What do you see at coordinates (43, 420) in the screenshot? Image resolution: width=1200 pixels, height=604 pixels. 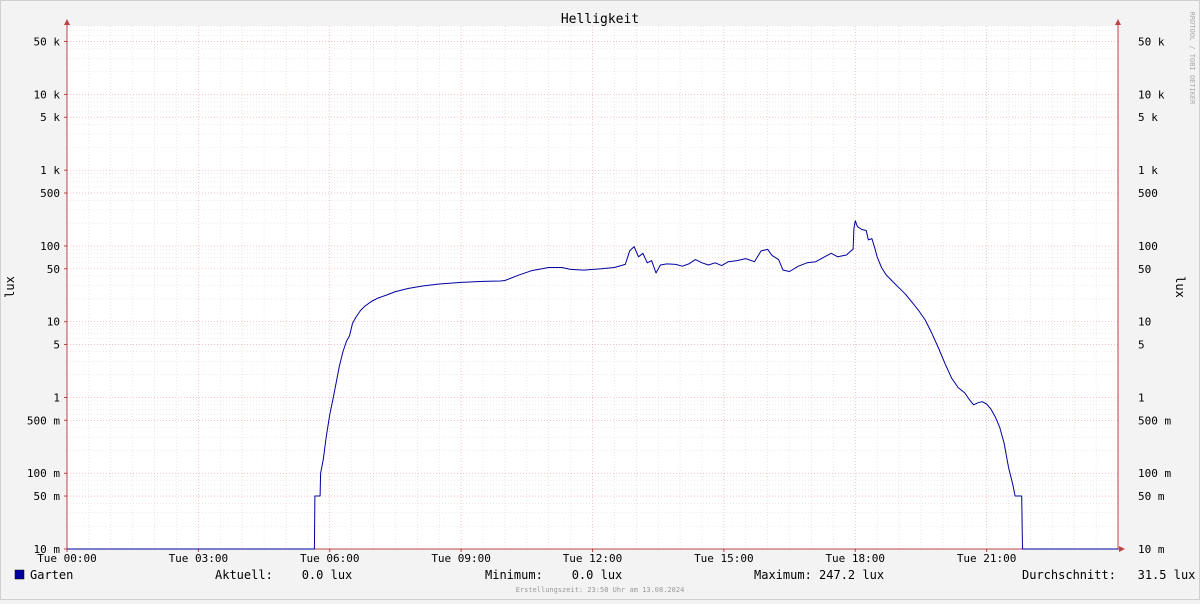 I see `y-tick-label-left: 500 m` at bounding box center [43, 420].